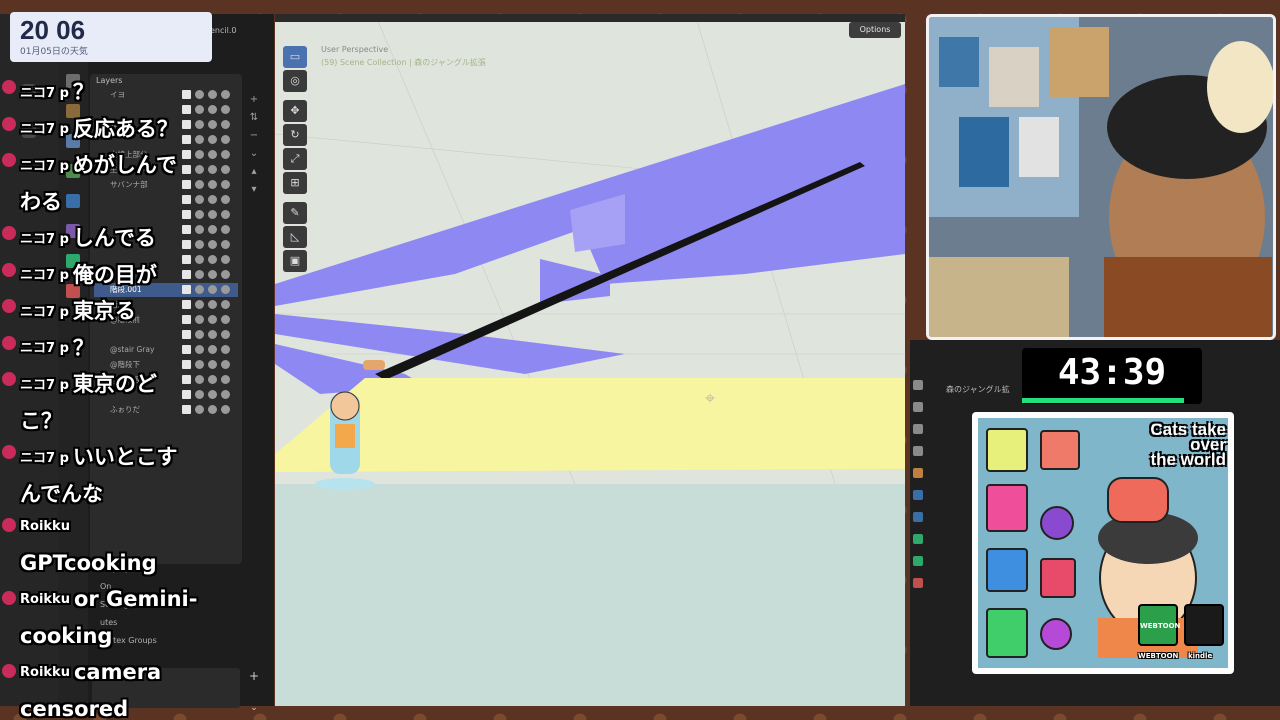 The width and height of the screenshot is (1280, 720). What do you see at coordinates (108, 622) in the screenshot?
I see `section-attributes: utes` at bounding box center [108, 622].